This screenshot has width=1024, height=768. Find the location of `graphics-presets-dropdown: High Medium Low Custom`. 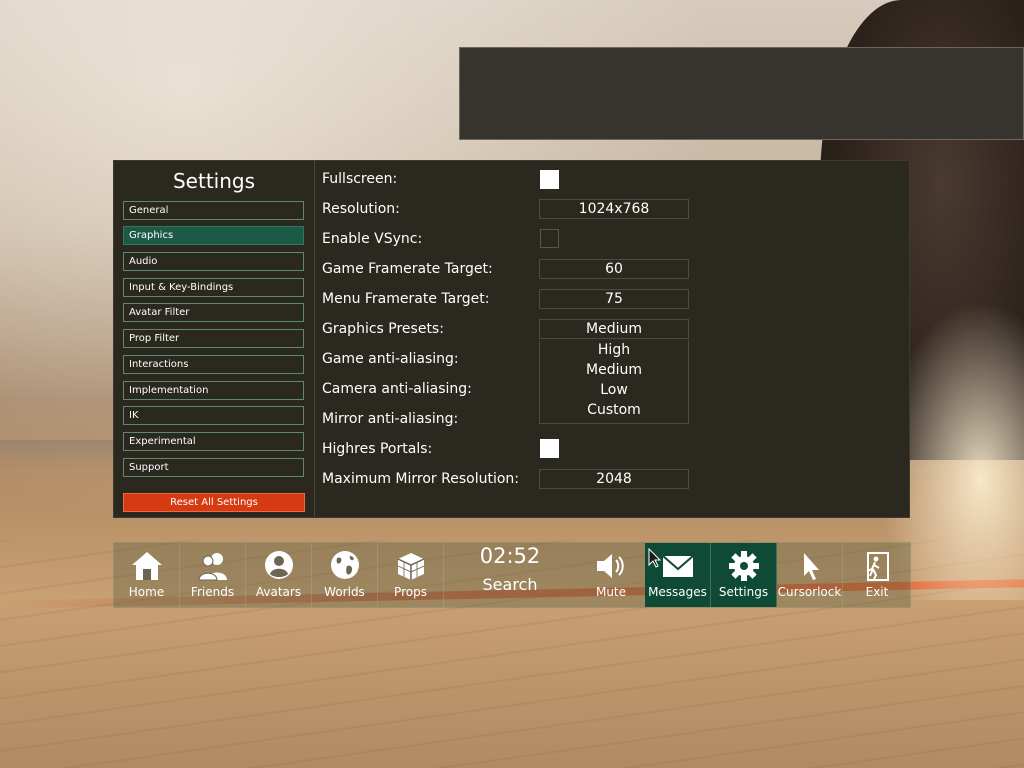

graphics-presets-dropdown: High Medium Low Custom is located at coordinates (614, 382).